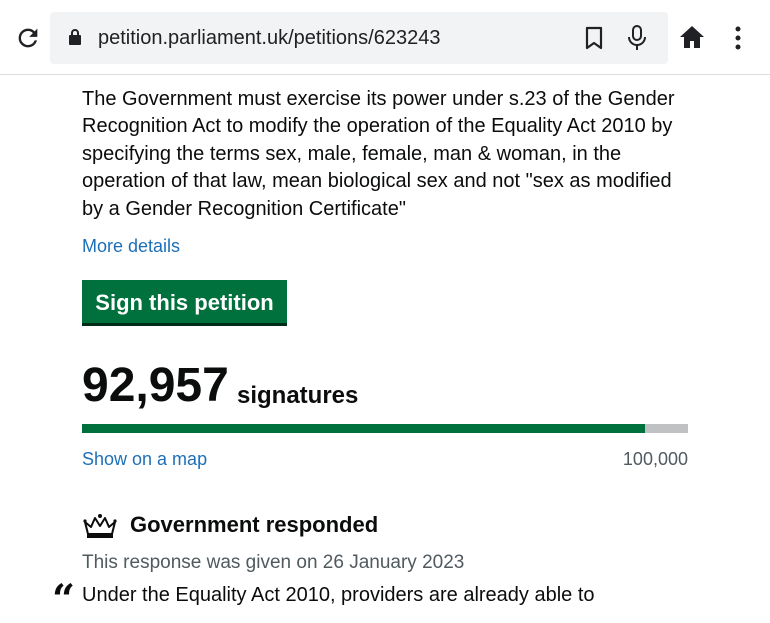  I want to click on bookmark-icon, so click(594, 38).